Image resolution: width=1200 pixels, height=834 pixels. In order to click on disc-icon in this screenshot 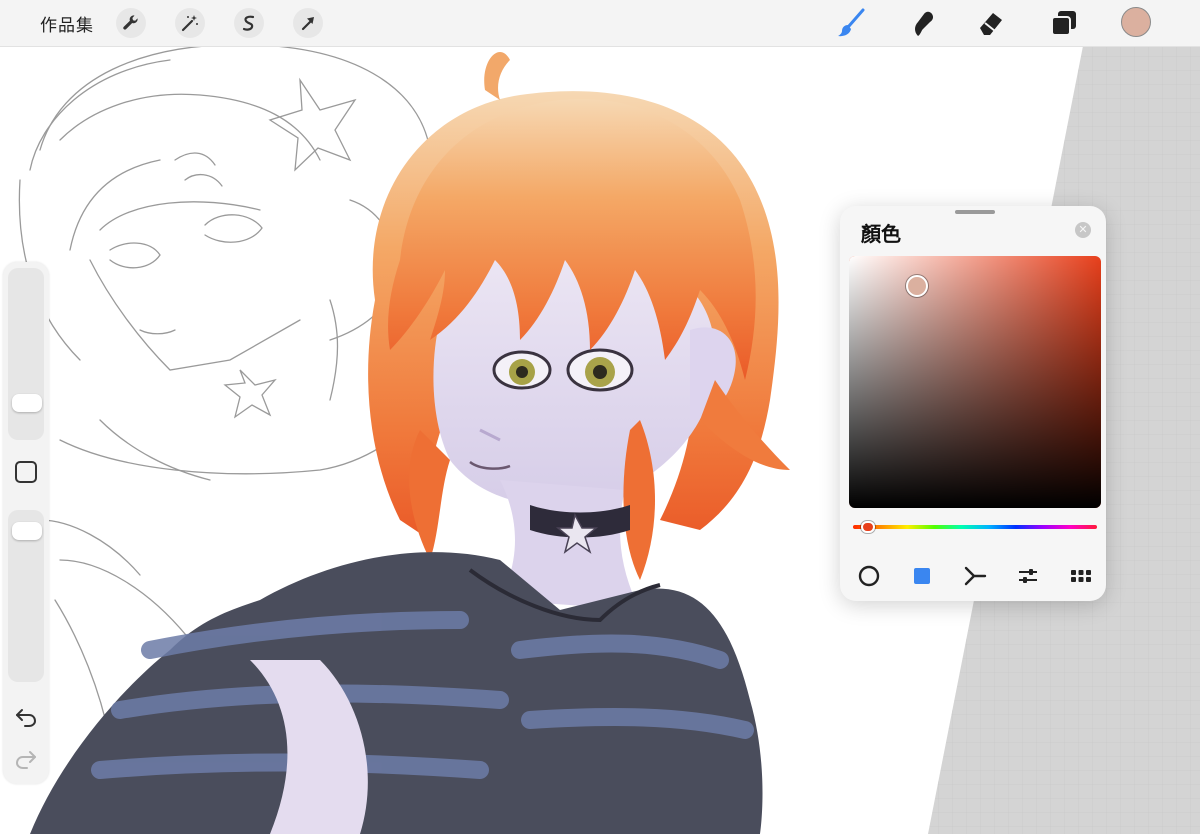, I will do `click(869, 576)`.